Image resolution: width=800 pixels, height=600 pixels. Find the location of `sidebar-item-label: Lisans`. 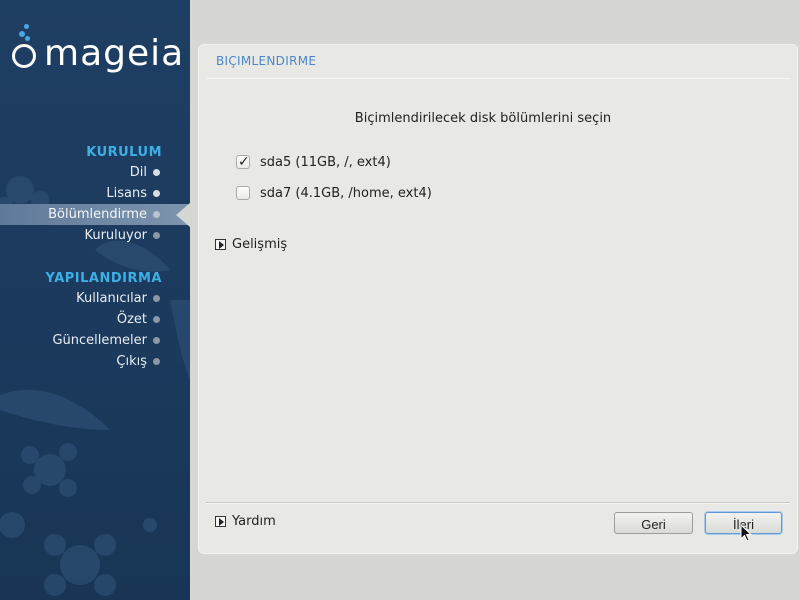

sidebar-item-label: Lisans is located at coordinates (126, 193).